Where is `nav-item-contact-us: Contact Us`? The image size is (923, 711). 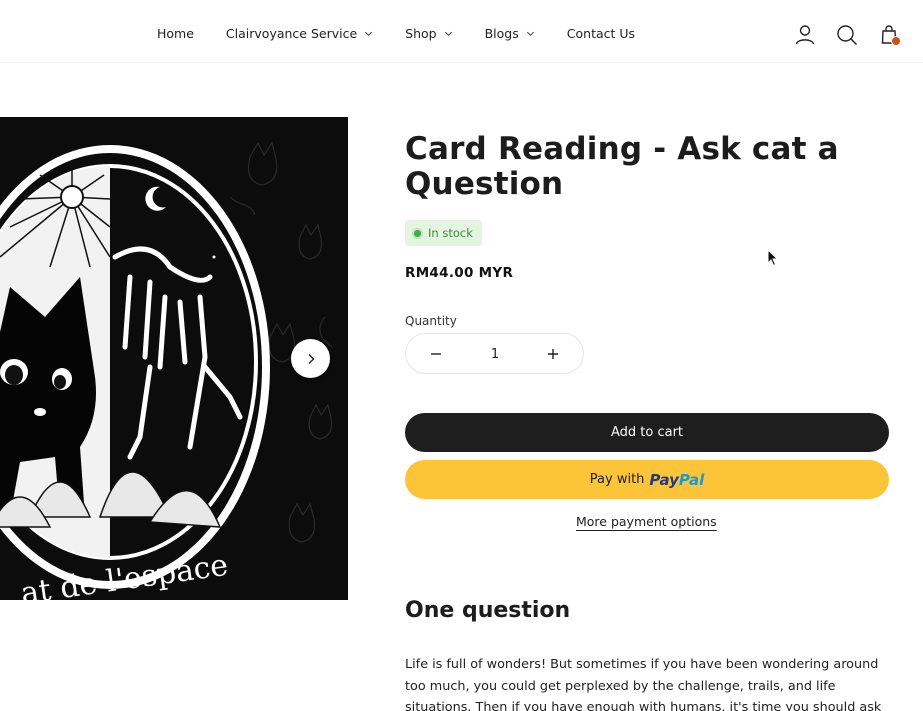
nav-item-contact-us: Contact Us is located at coordinates (601, 33).